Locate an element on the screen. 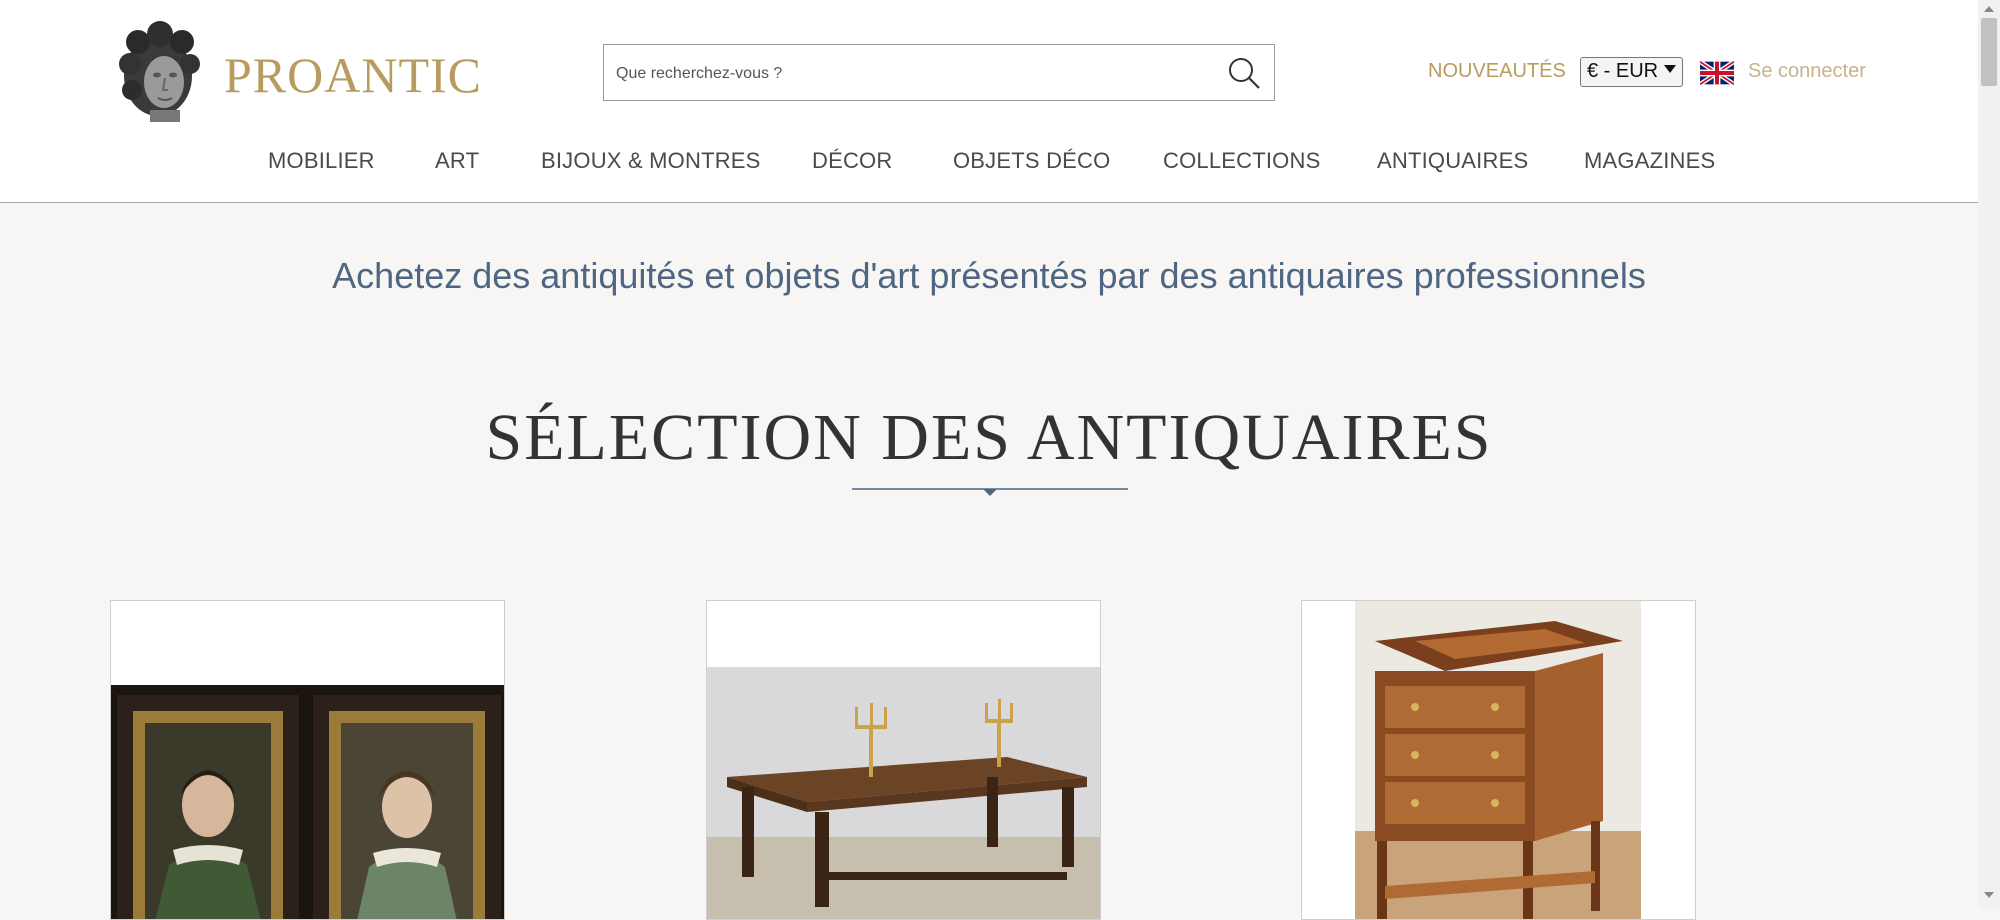 The height and width of the screenshot is (920, 2000). search-input is located at coordinates (906, 73).